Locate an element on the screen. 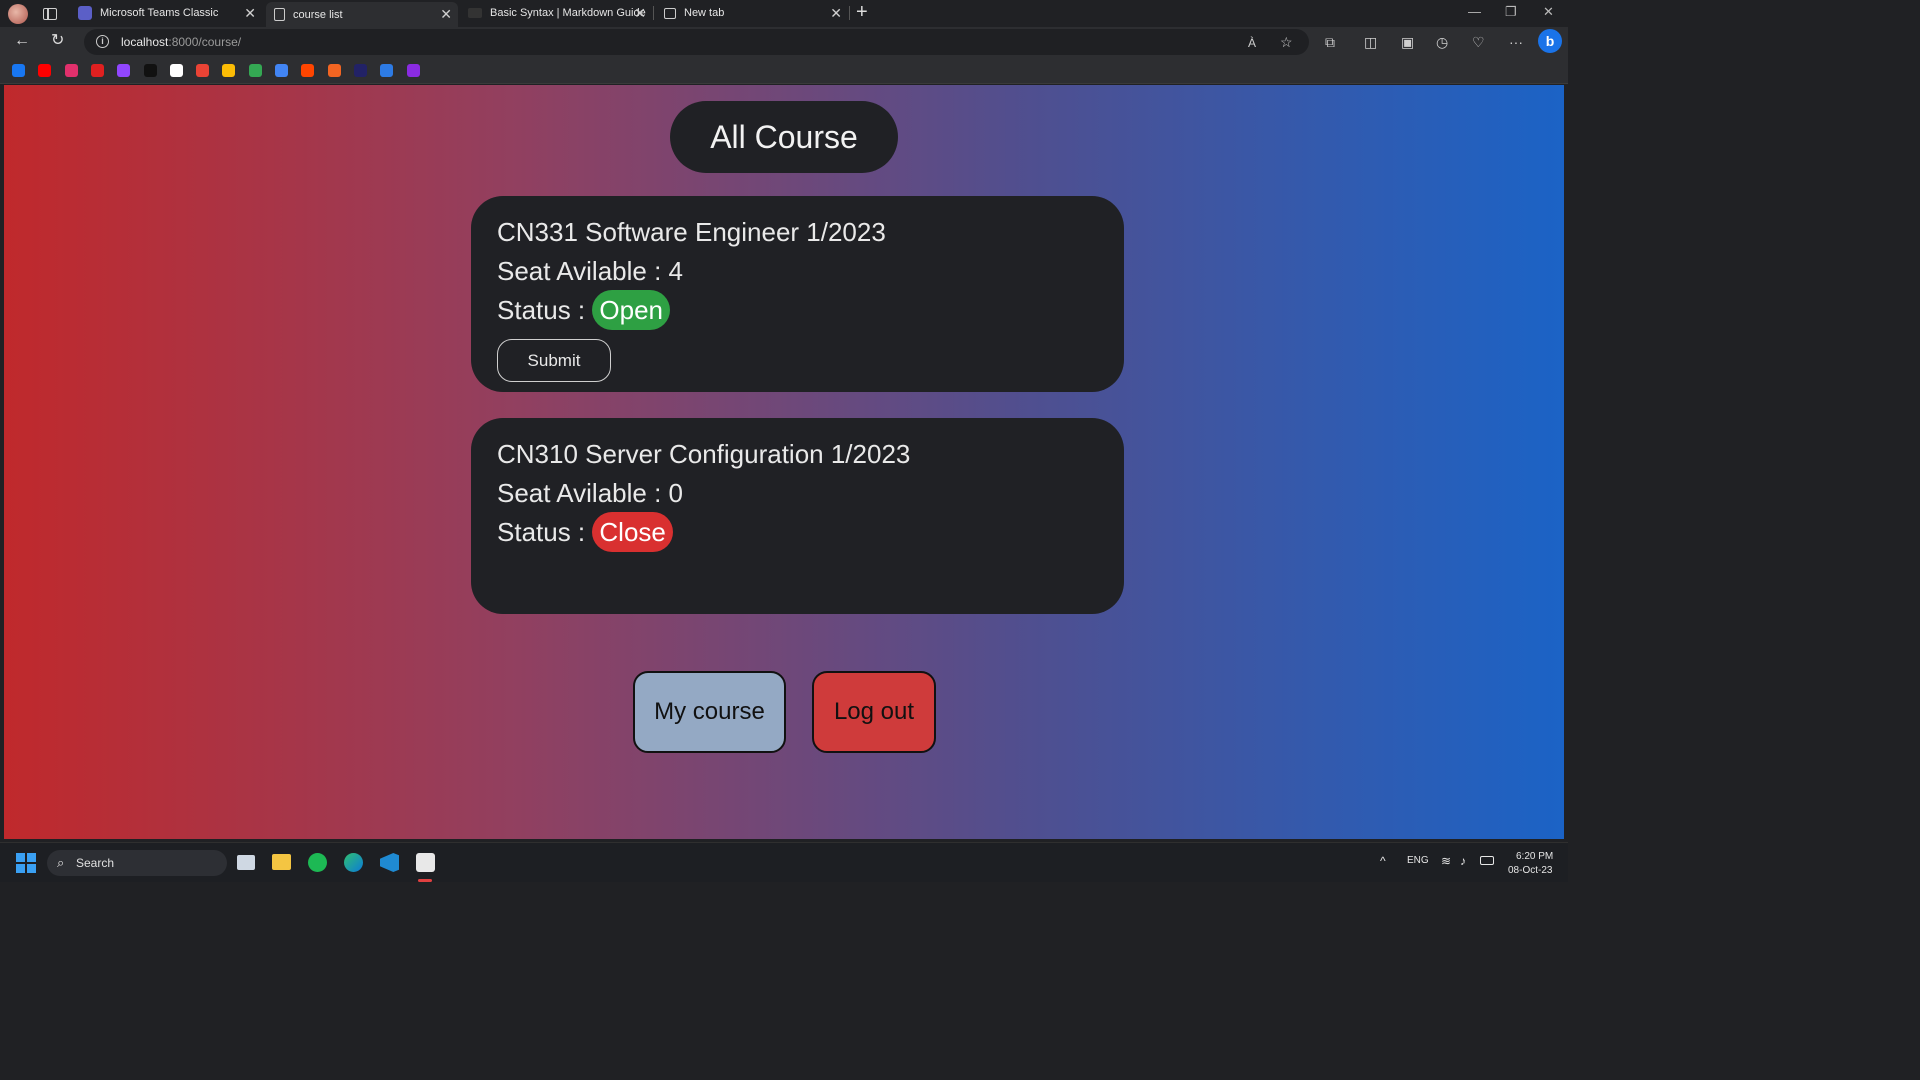  dh-bookmark-icon is located at coordinates (360, 70).